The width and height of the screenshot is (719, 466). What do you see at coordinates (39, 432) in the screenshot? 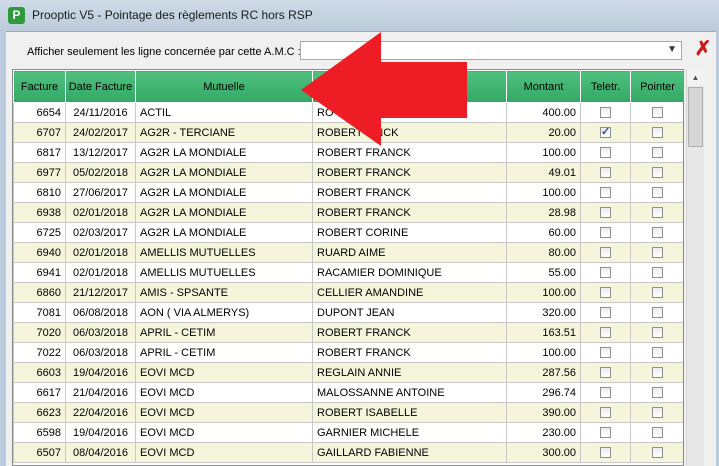
I see `cell-facture: 6598` at bounding box center [39, 432].